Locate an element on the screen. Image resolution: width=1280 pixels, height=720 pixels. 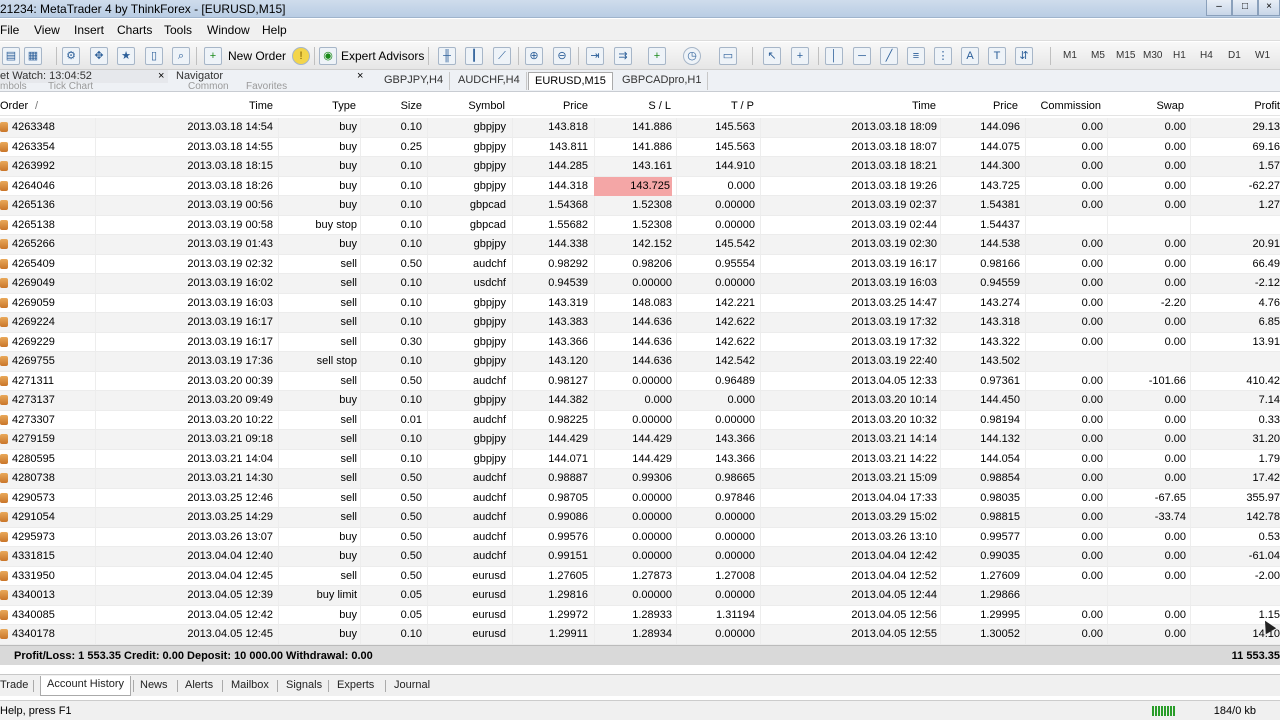
tab-alerts: Alerts is located at coordinates (199, 685).